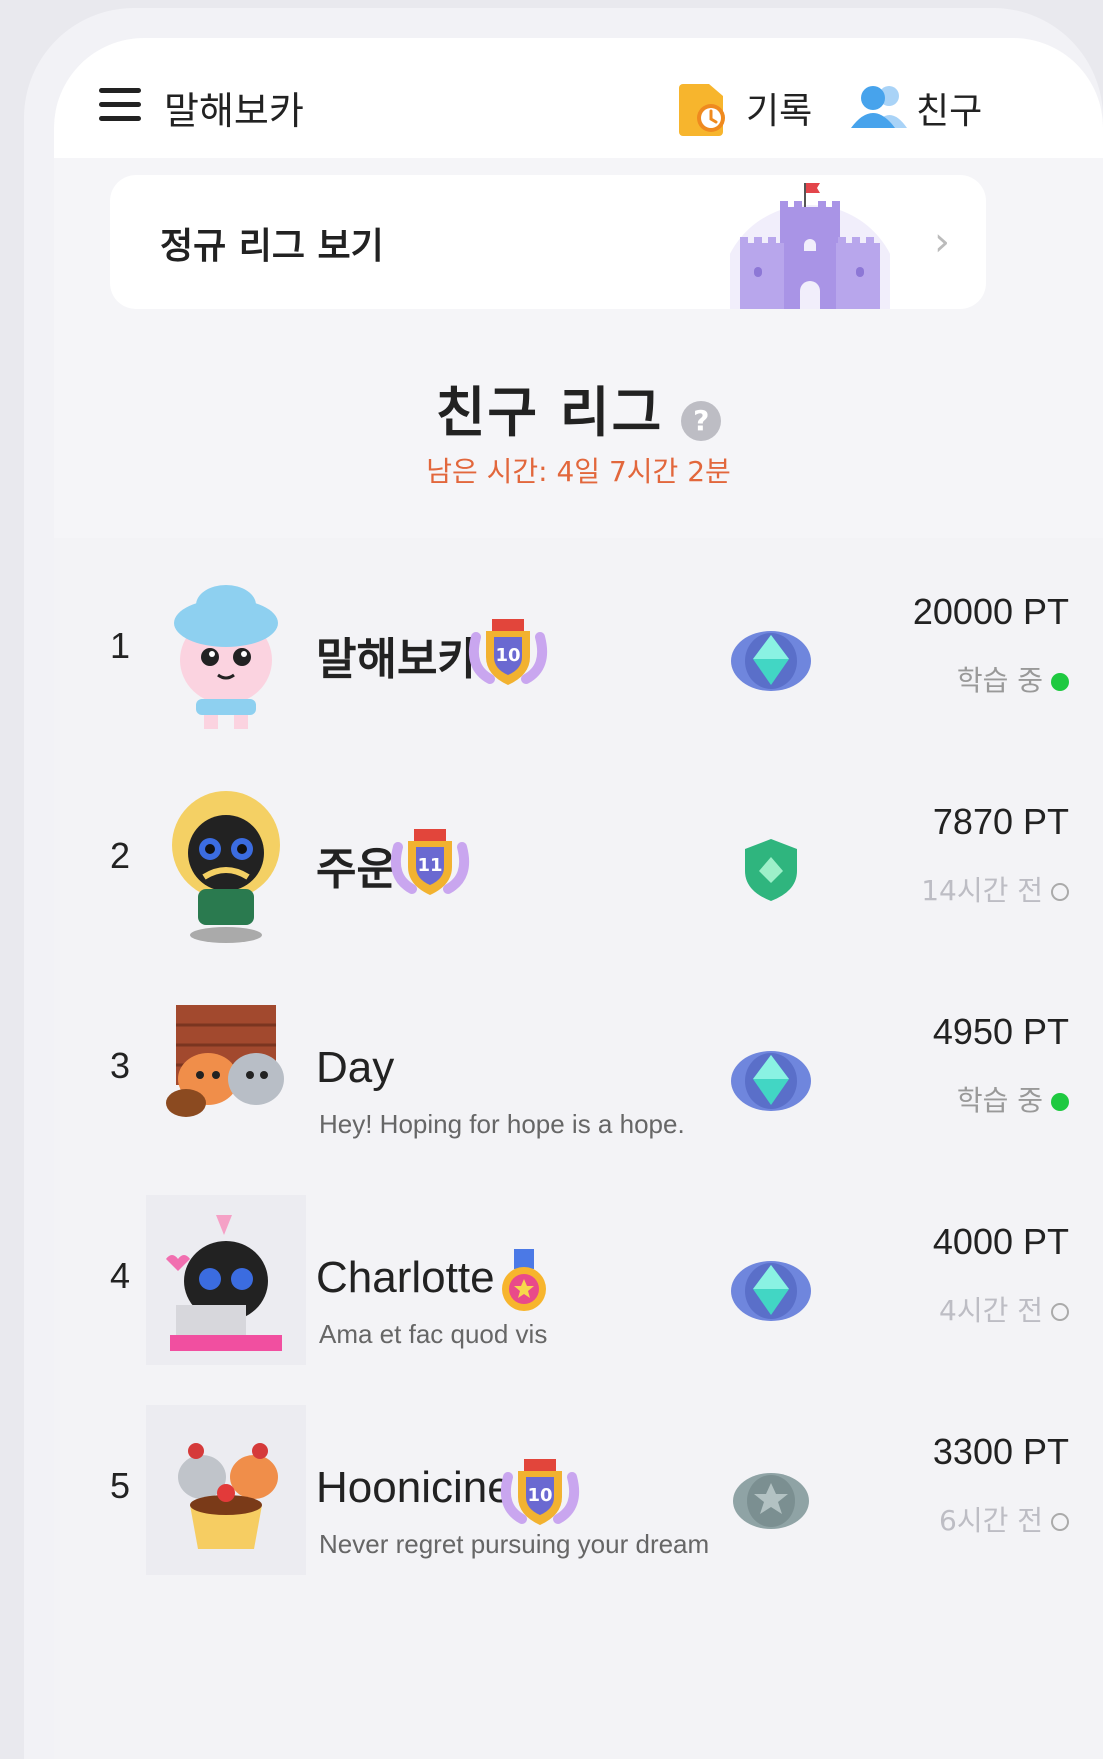 This screenshot has width=1103, height=1759. Describe the element at coordinates (982, 890) in the screenshot. I see `activity-label: 14시간 전` at that location.